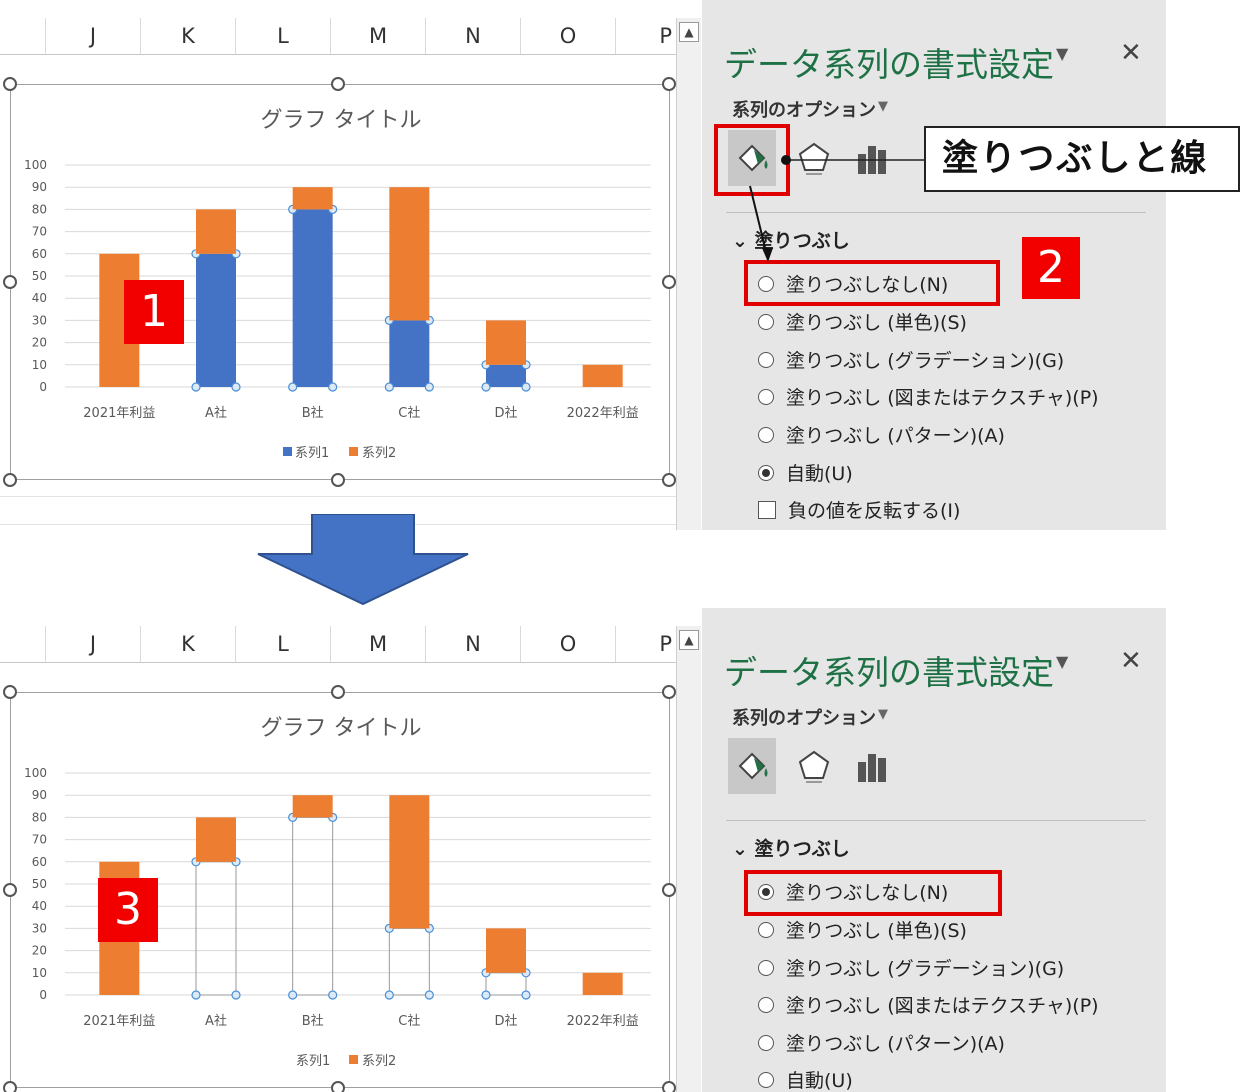 This screenshot has width=1240, height=1092. Describe the element at coordinates (925, 969) in the screenshot. I see `option-label: 塗りつぶし (グラデーション)(G)` at that location.